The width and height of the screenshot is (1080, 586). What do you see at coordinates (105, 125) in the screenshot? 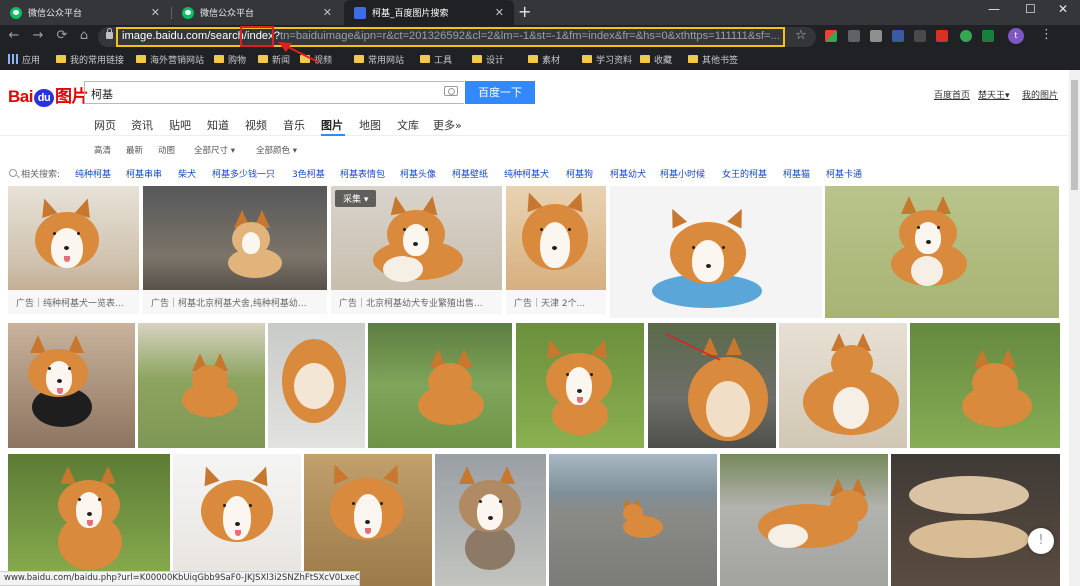
I see `tab-web: 网页` at bounding box center [105, 125].